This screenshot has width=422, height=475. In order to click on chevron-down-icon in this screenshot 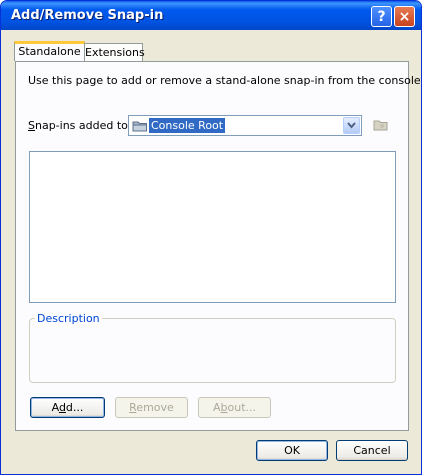, I will do `click(351, 125)`.